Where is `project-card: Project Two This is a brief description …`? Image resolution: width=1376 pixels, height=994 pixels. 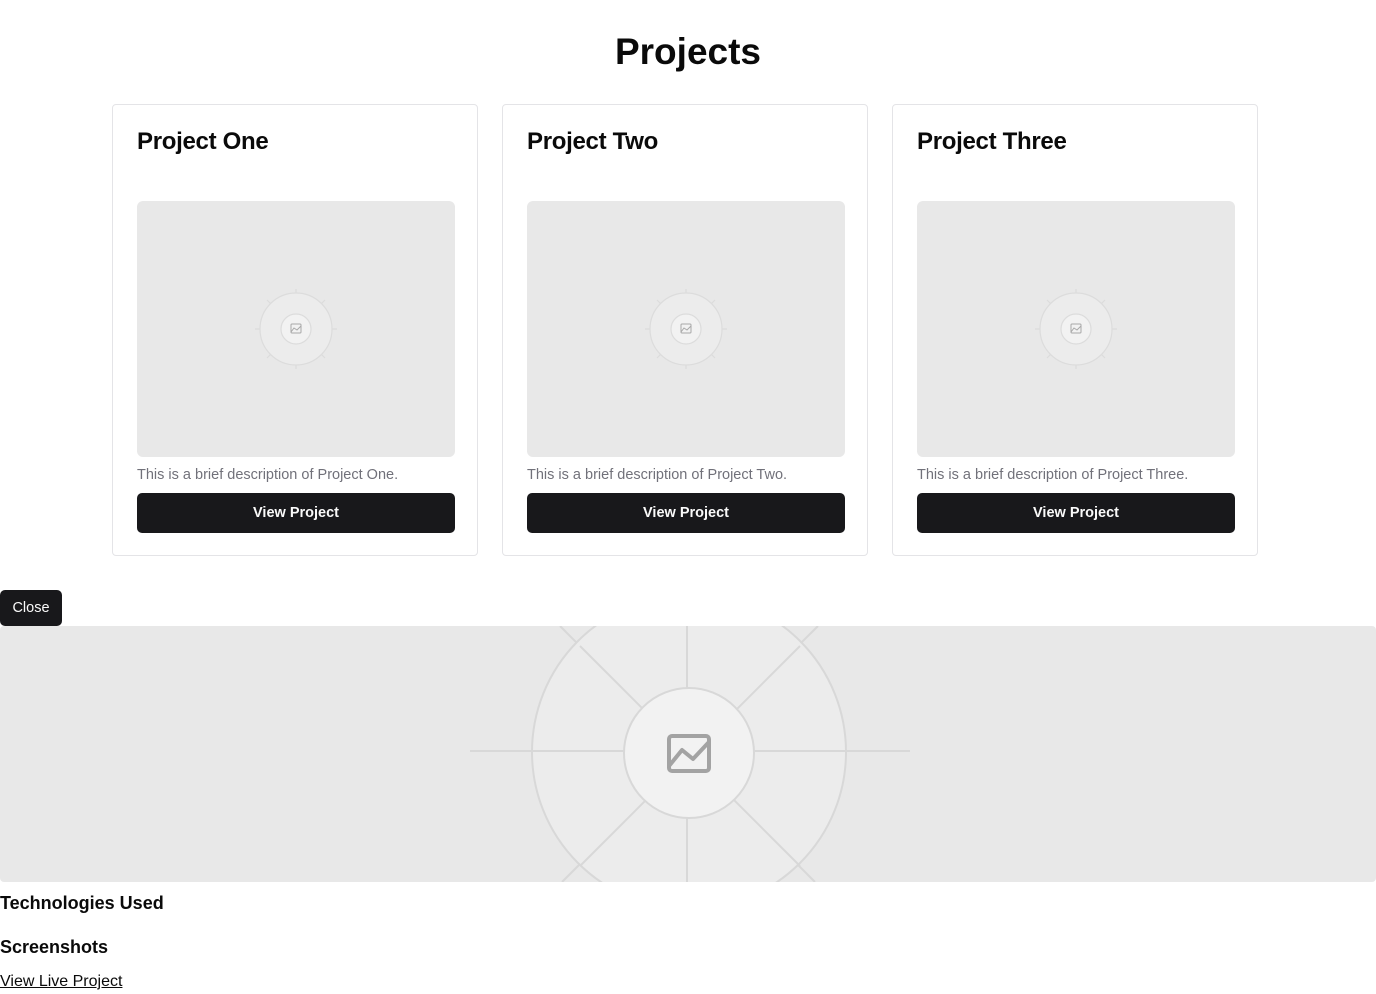 project-card: Project Two This is a brief description … is located at coordinates (685, 330).